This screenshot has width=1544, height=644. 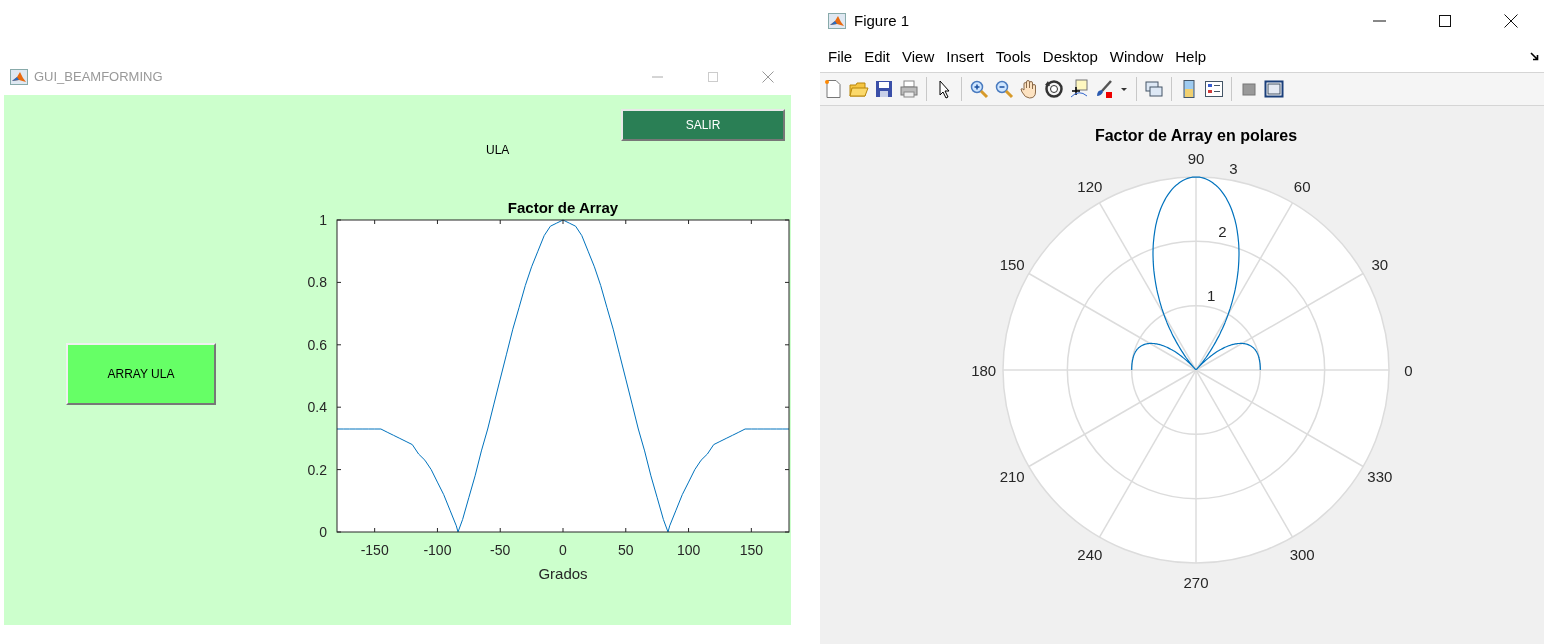 I want to click on radius-tick-label: 2, so click(x=1222, y=232).